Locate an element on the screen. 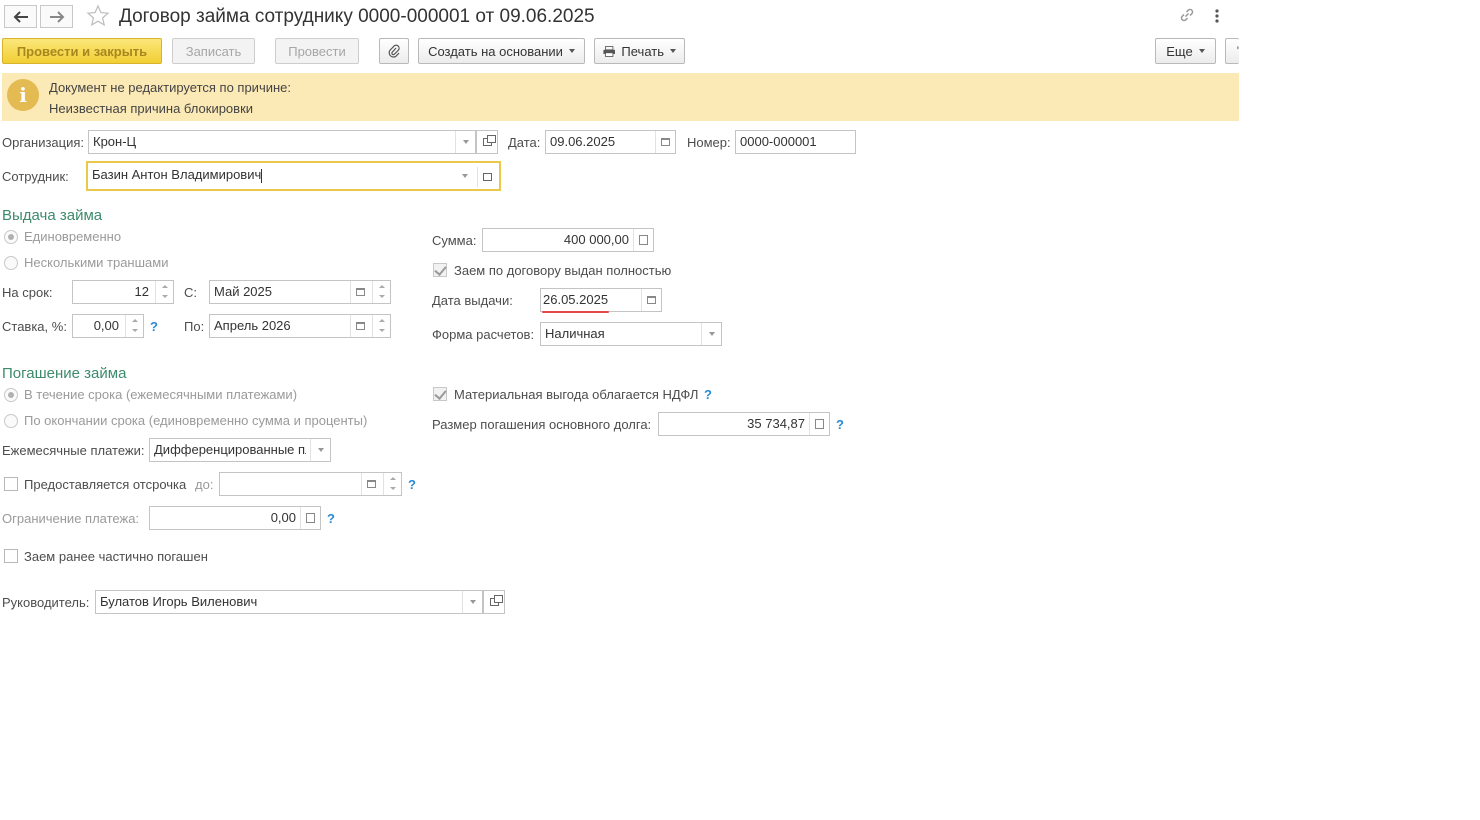  employee-field: Базин Антон Владимирович is located at coordinates (293, 176).